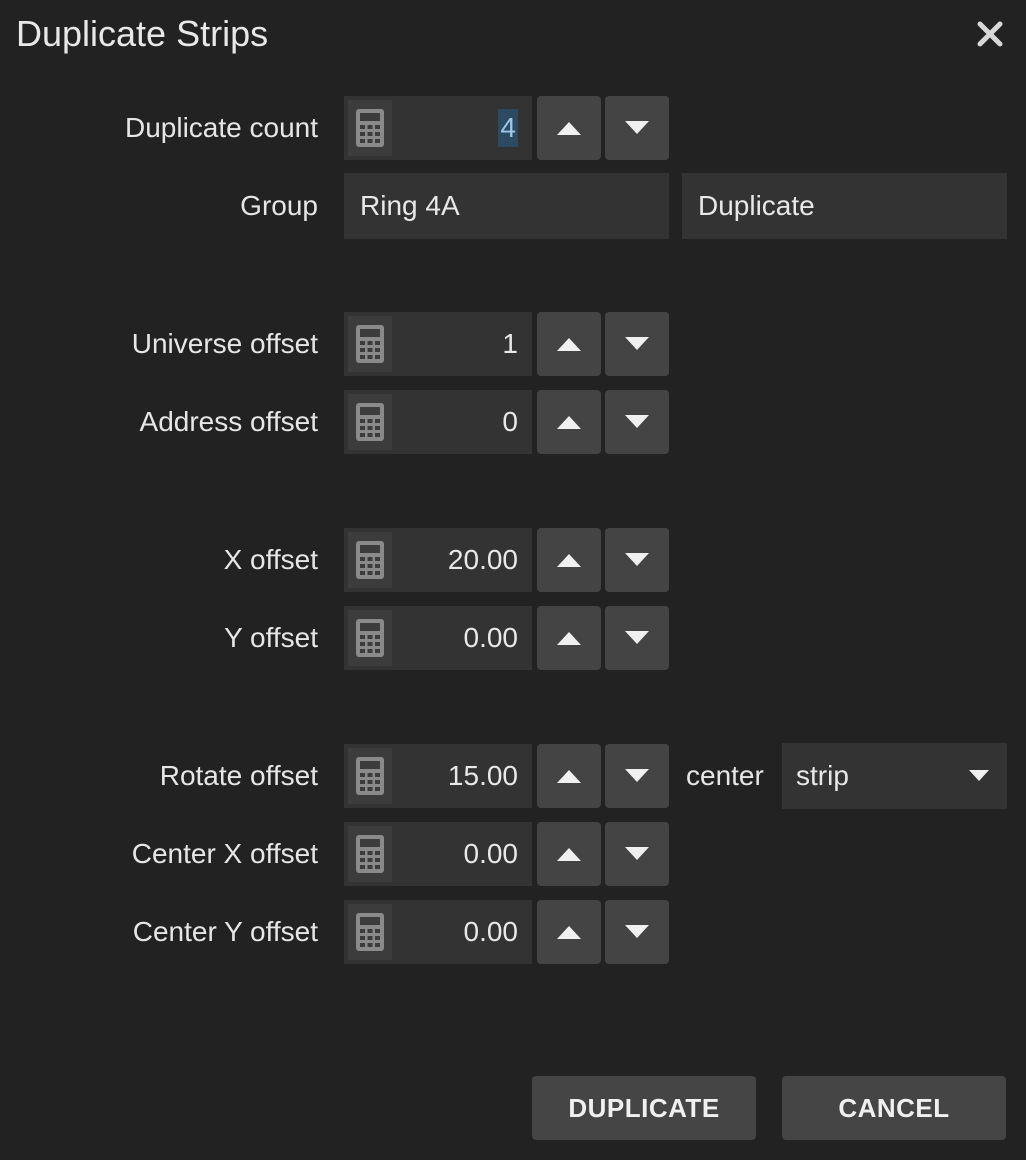 This screenshot has width=1026, height=1160. Describe the element at coordinates (221, 127) in the screenshot. I see `duplicate-count-label: Duplicate count` at that location.